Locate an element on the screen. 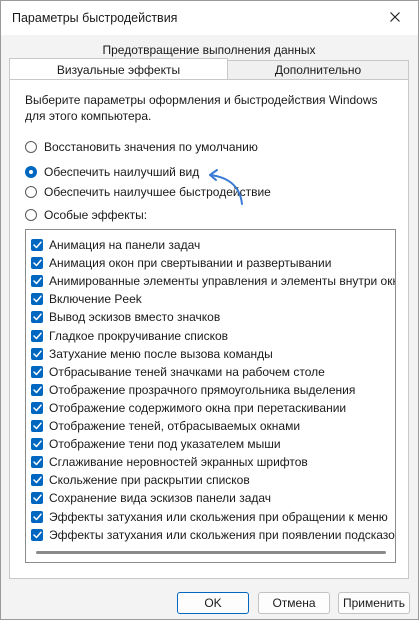 The height and width of the screenshot is (620, 419). tab-label: Дополнительно is located at coordinates (318, 70).